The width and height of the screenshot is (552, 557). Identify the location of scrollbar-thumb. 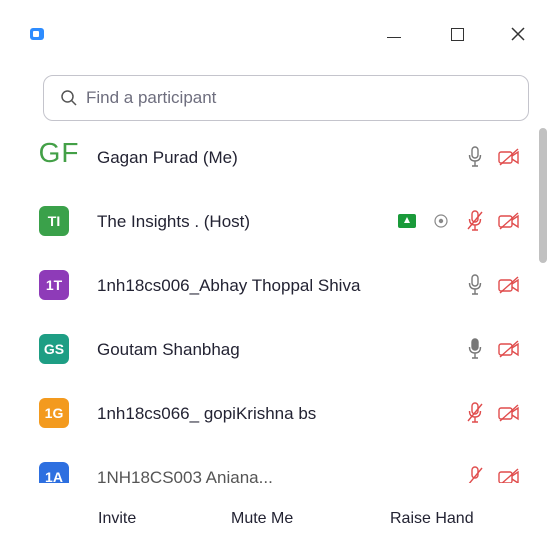
(543, 195).